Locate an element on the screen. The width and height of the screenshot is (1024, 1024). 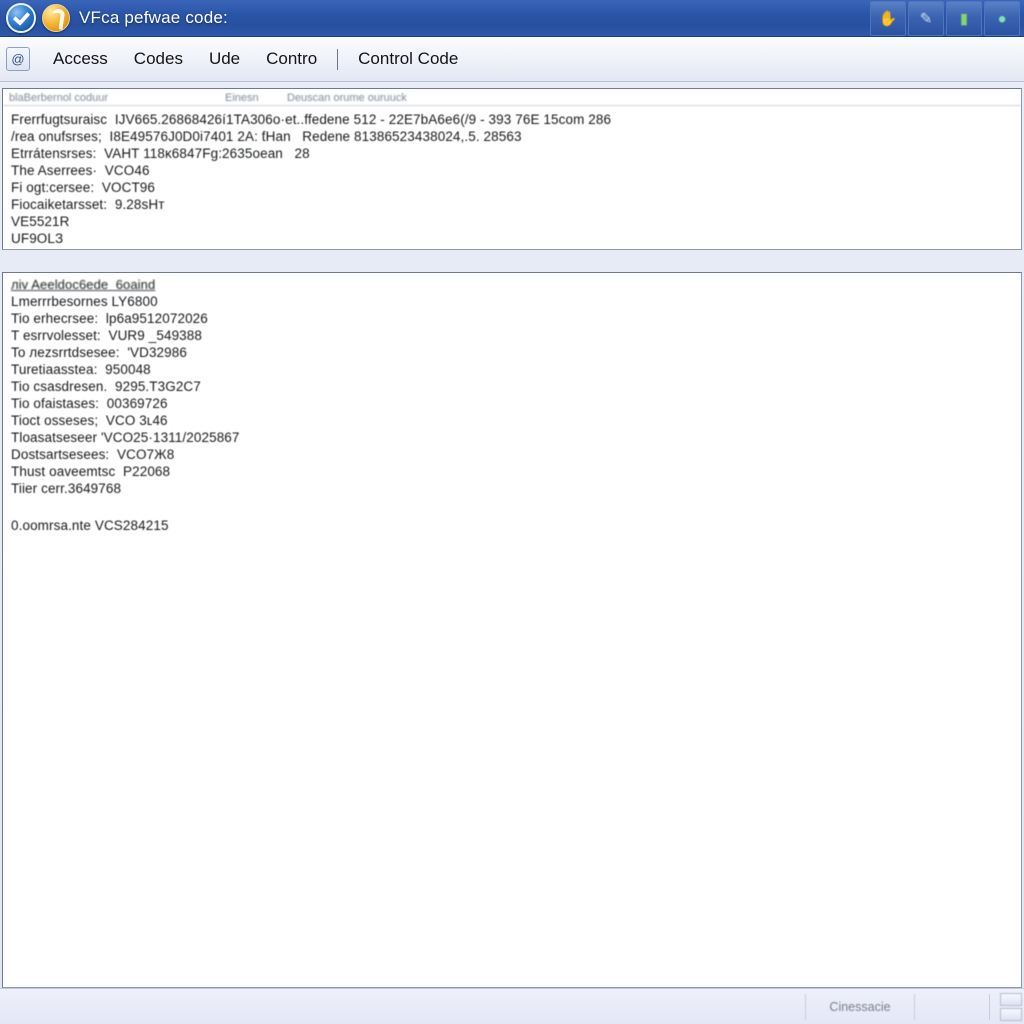
list-item: Tio erhecrsee: lр6a9512072026 is located at coordinates (512, 318).